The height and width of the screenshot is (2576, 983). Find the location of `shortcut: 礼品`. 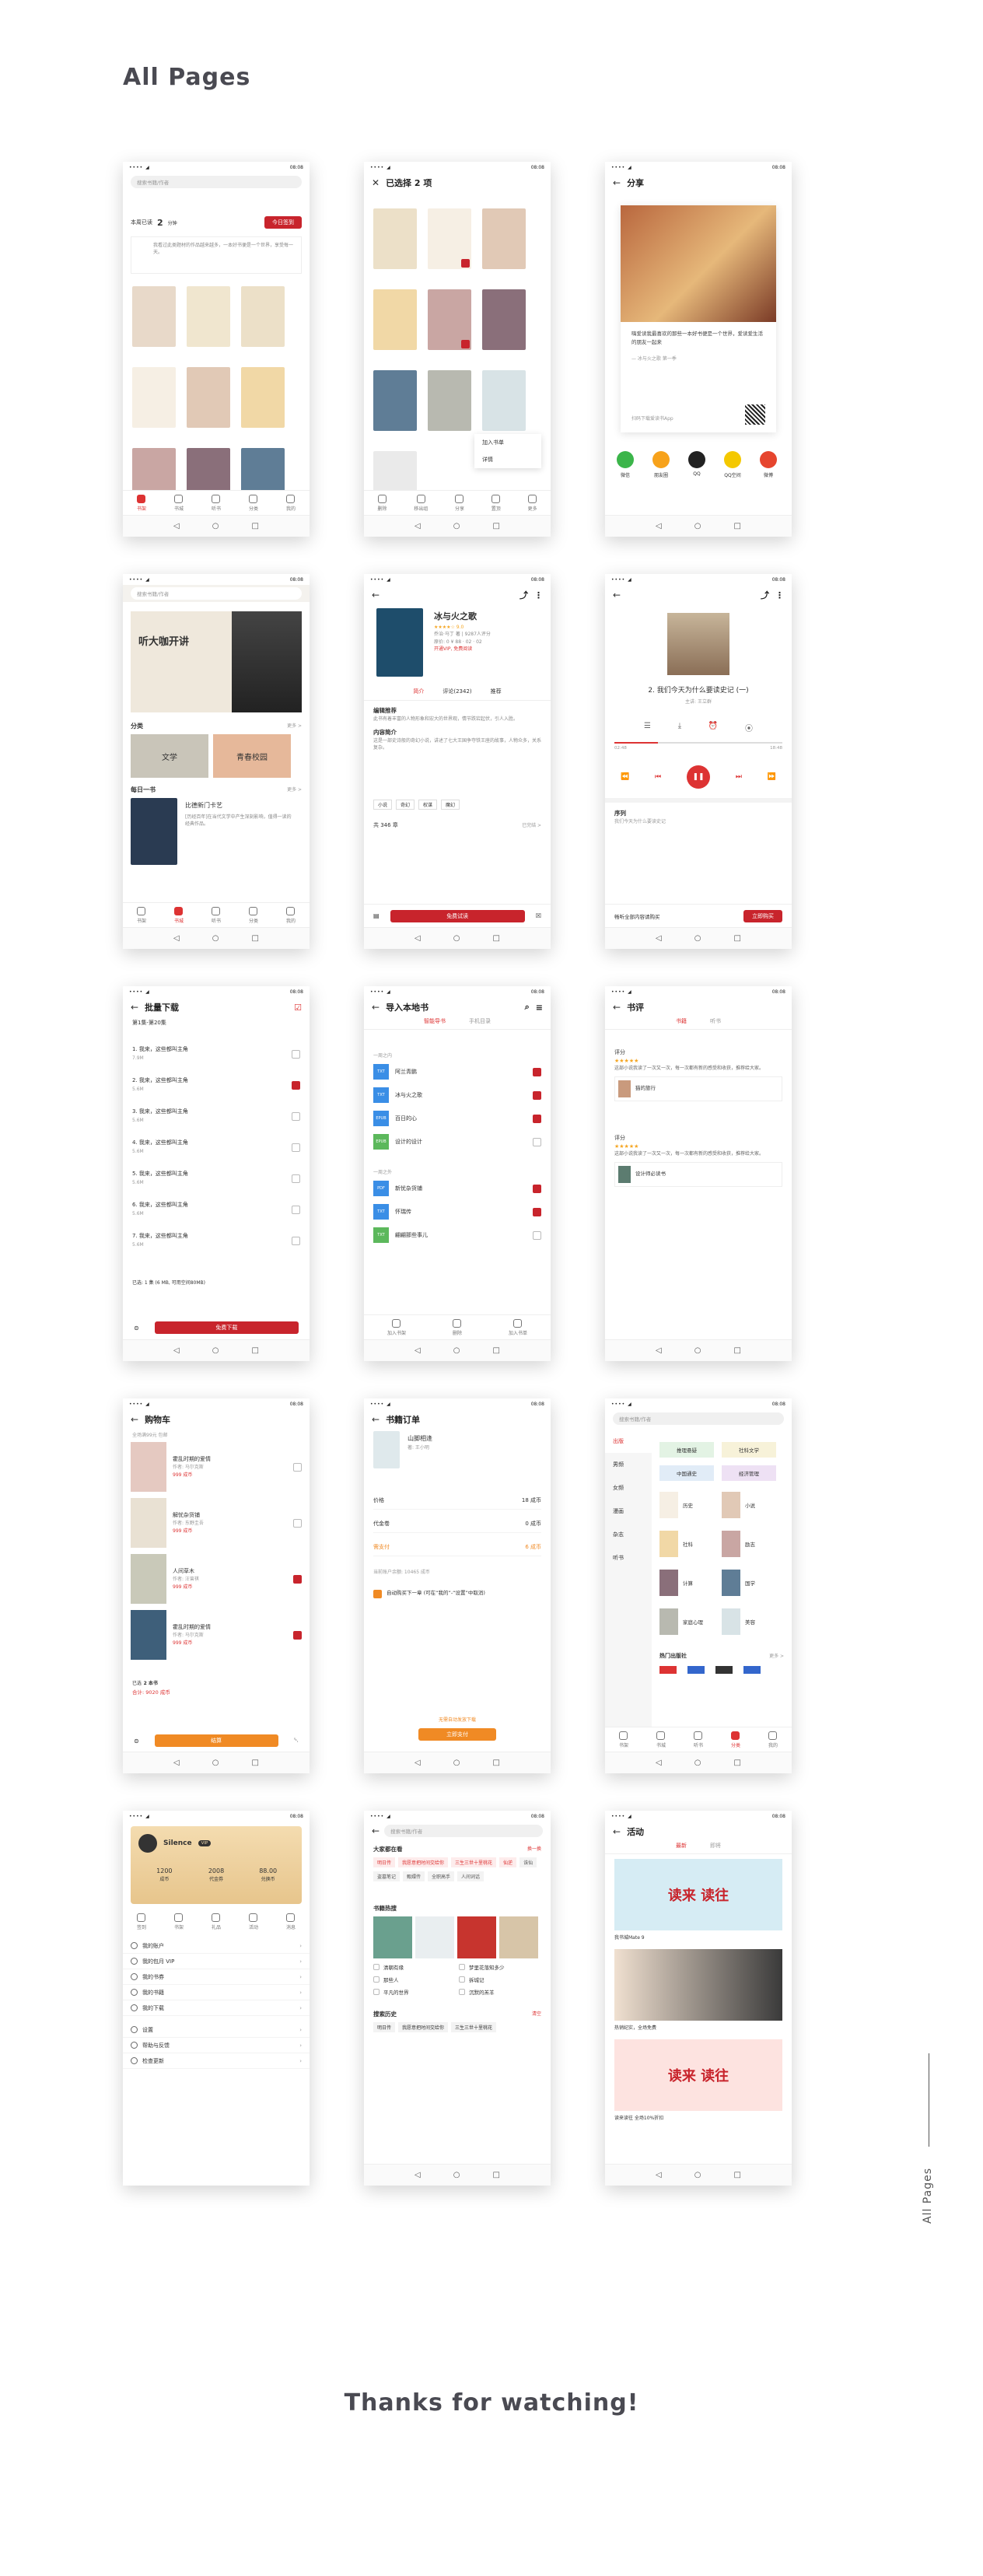

shortcut: 礼品 is located at coordinates (216, 1921).